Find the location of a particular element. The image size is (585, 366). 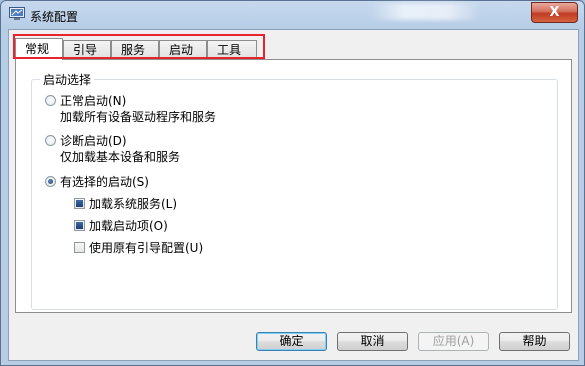

diagnostic-startup-radio is located at coordinates (50, 140).